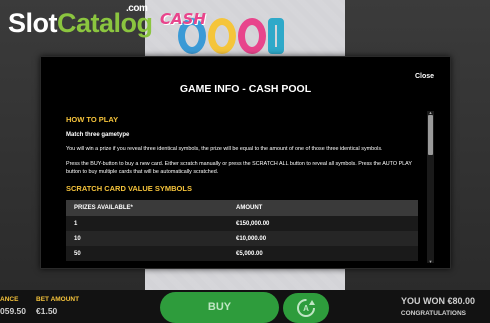 The height and width of the screenshot is (323, 490). Describe the element at coordinates (252, 36) in the screenshot. I see `ring-o2` at that location.